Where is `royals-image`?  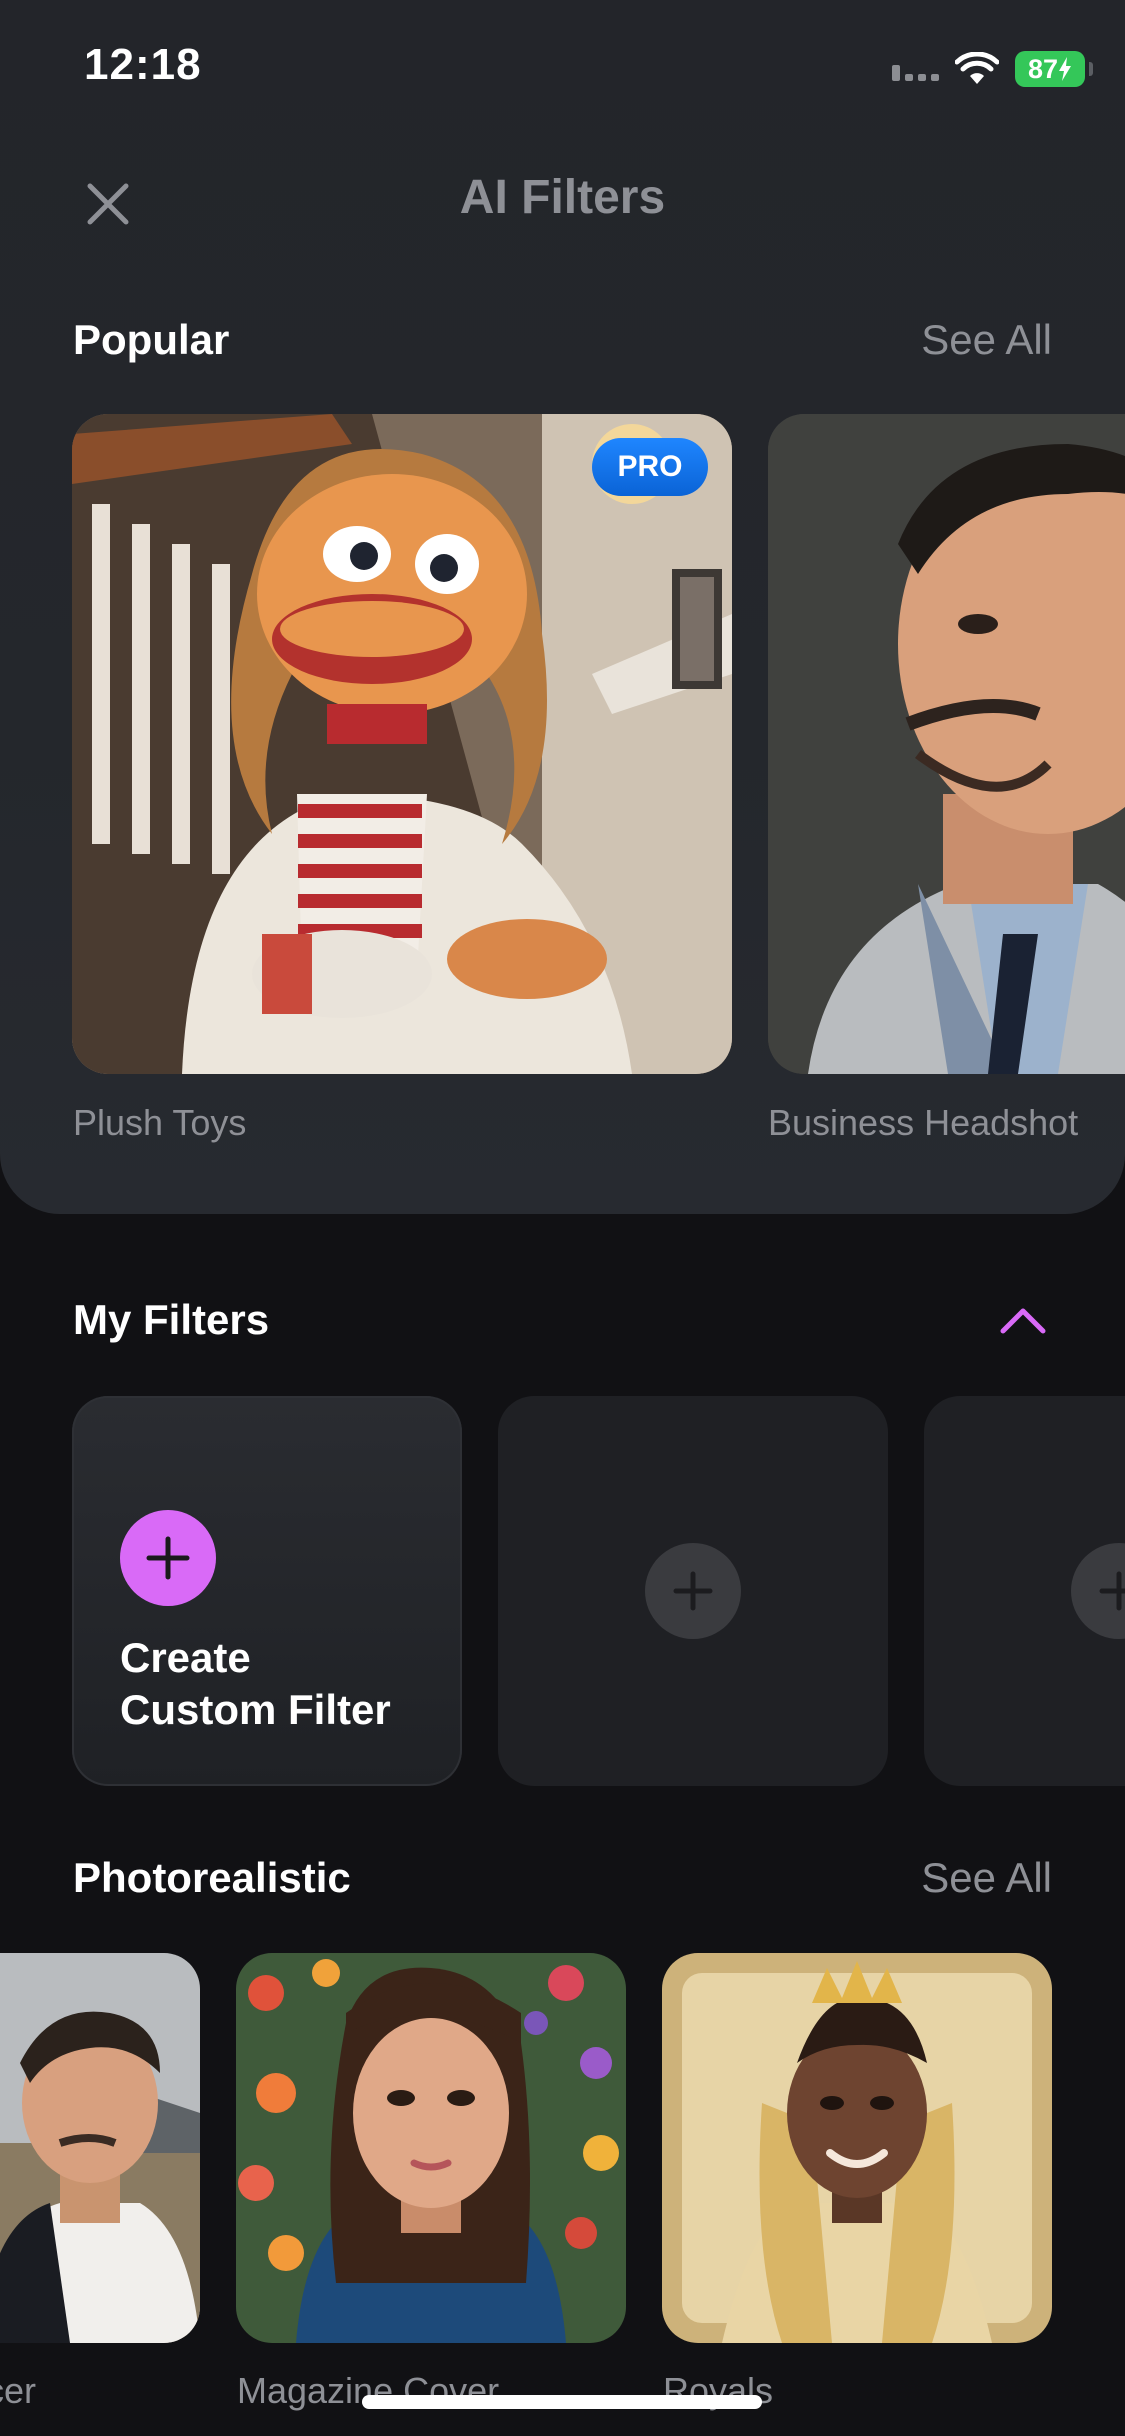 royals-image is located at coordinates (857, 2148).